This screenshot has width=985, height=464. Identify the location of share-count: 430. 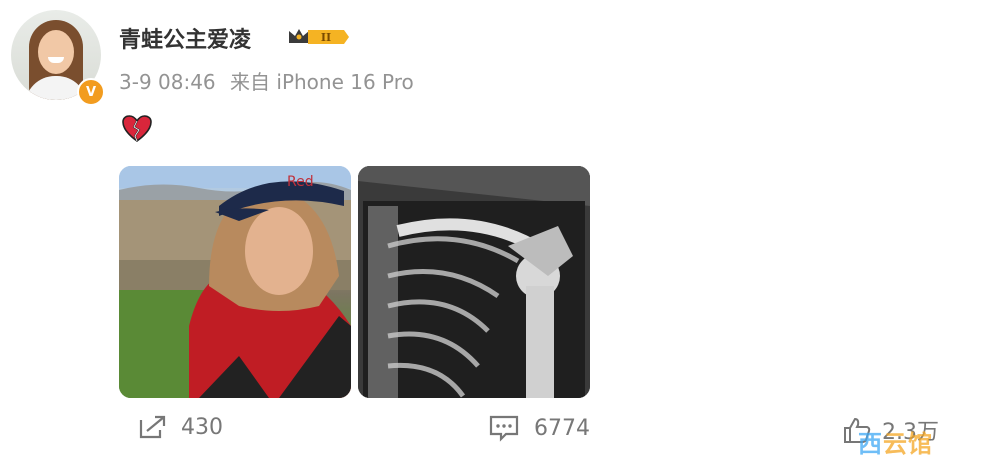
(202, 427).